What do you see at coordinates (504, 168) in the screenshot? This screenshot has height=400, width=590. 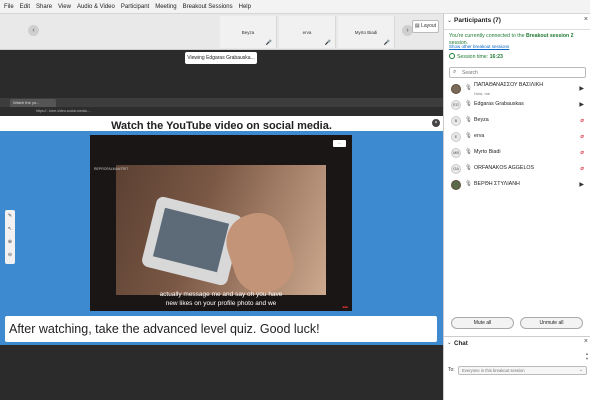 I see `participant-name: ORFANAKOS AGGELOS` at bounding box center [504, 168].